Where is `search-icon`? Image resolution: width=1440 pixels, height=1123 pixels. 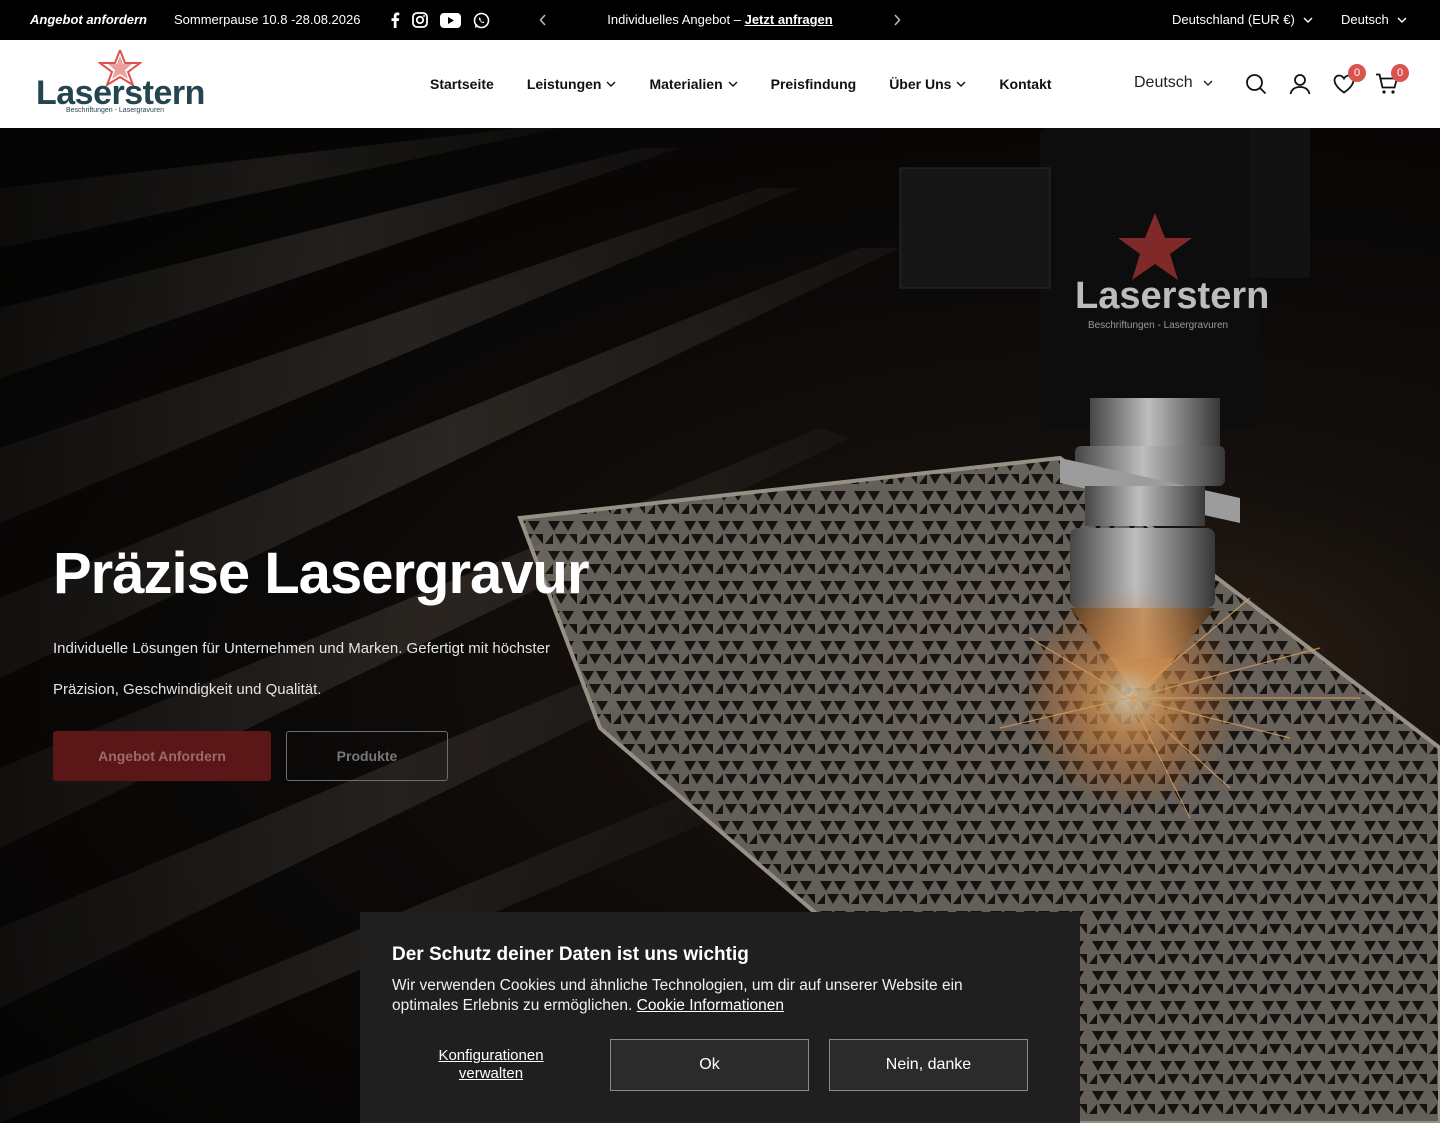
search-icon is located at coordinates (1256, 84).